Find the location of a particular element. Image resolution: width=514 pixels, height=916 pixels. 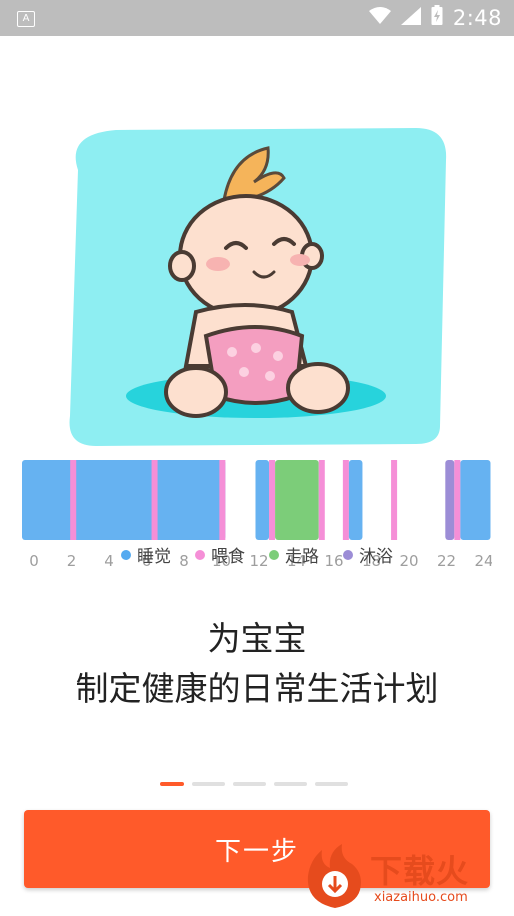

status-time: 2:48 is located at coordinates (477, 18).